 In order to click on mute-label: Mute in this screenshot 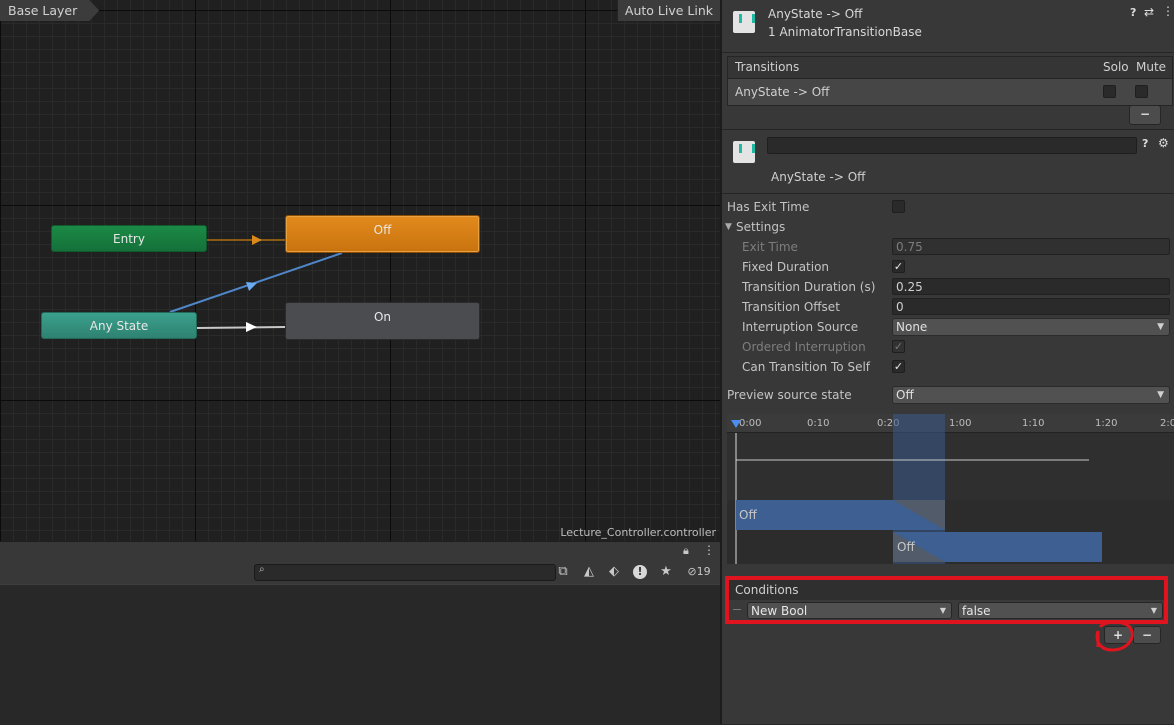, I will do `click(1151, 67)`.